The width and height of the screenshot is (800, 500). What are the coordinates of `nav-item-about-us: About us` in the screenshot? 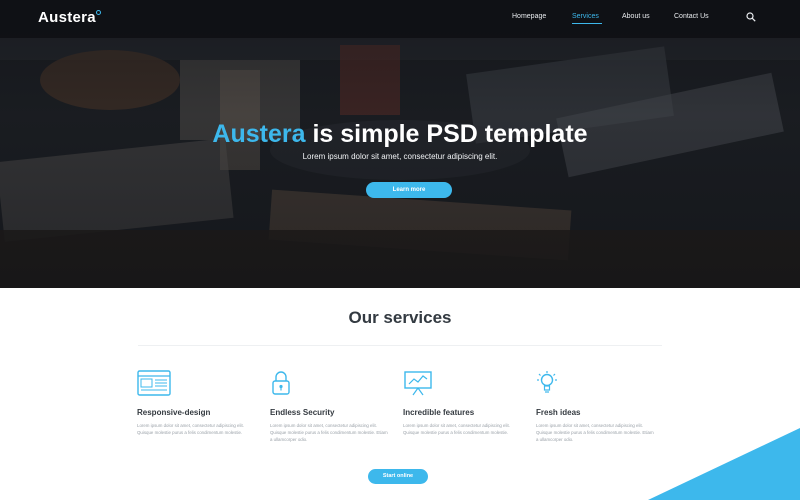 It's located at (636, 16).